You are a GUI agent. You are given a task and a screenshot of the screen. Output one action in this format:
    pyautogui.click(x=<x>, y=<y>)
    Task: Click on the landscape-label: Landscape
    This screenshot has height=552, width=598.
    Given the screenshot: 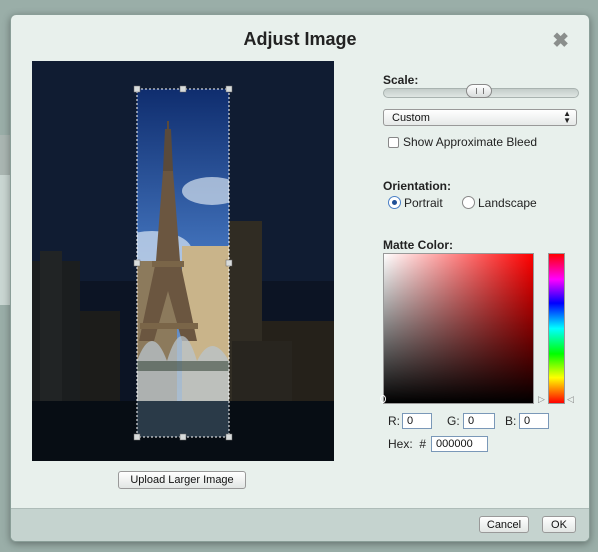 What is the action you would take?
    pyautogui.click(x=507, y=203)
    